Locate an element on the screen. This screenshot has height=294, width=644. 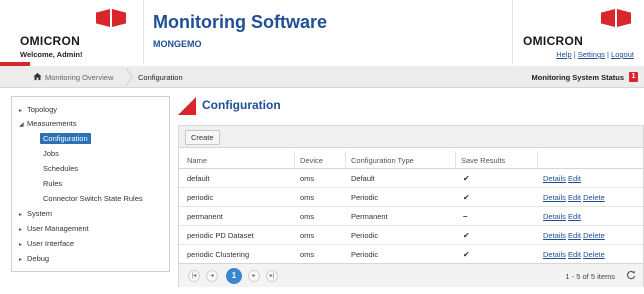
welcome-text: Welcome, Admin! is located at coordinates (51, 54).